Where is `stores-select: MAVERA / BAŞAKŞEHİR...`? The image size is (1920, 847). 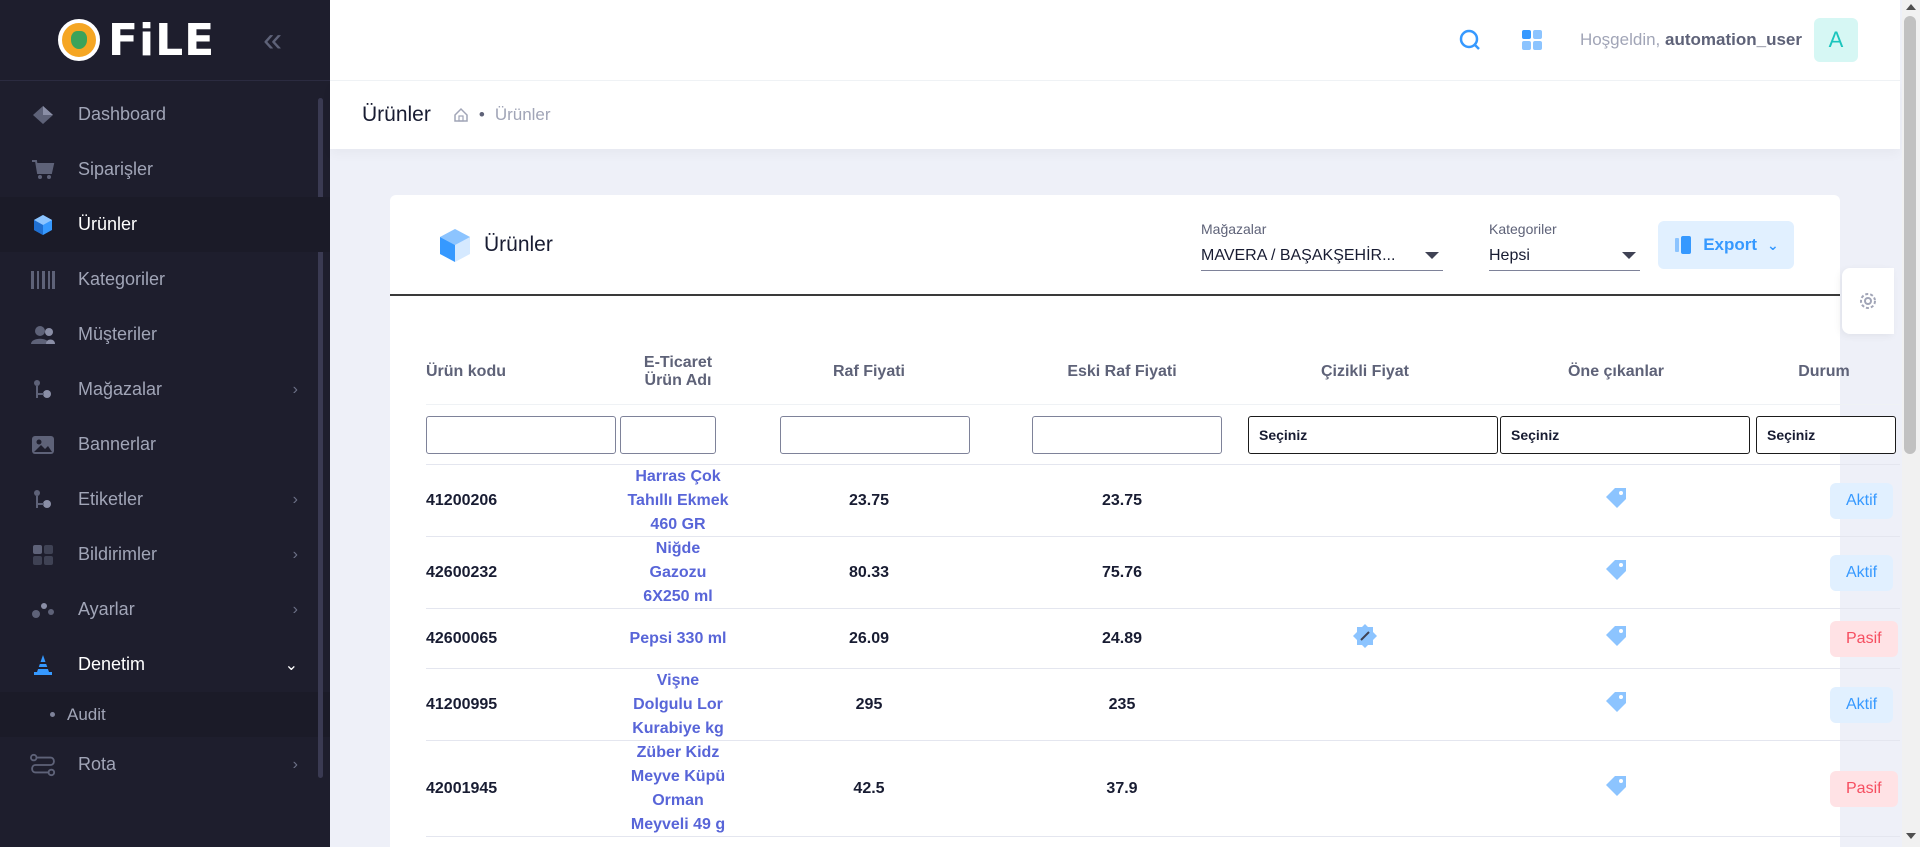
stores-select: MAVERA / BAŞAKŞEHİR... is located at coordinates (1322, 256).